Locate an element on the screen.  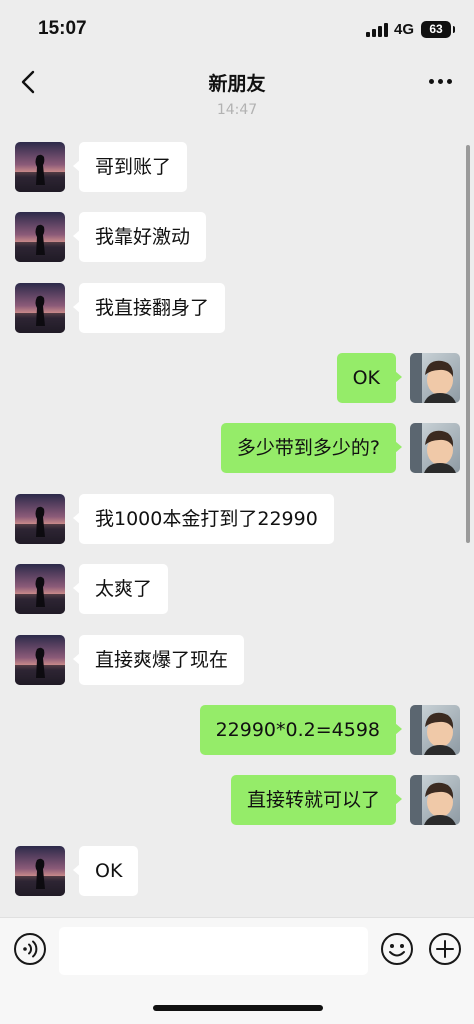
plus-icon is located at coordinates (445, 949).